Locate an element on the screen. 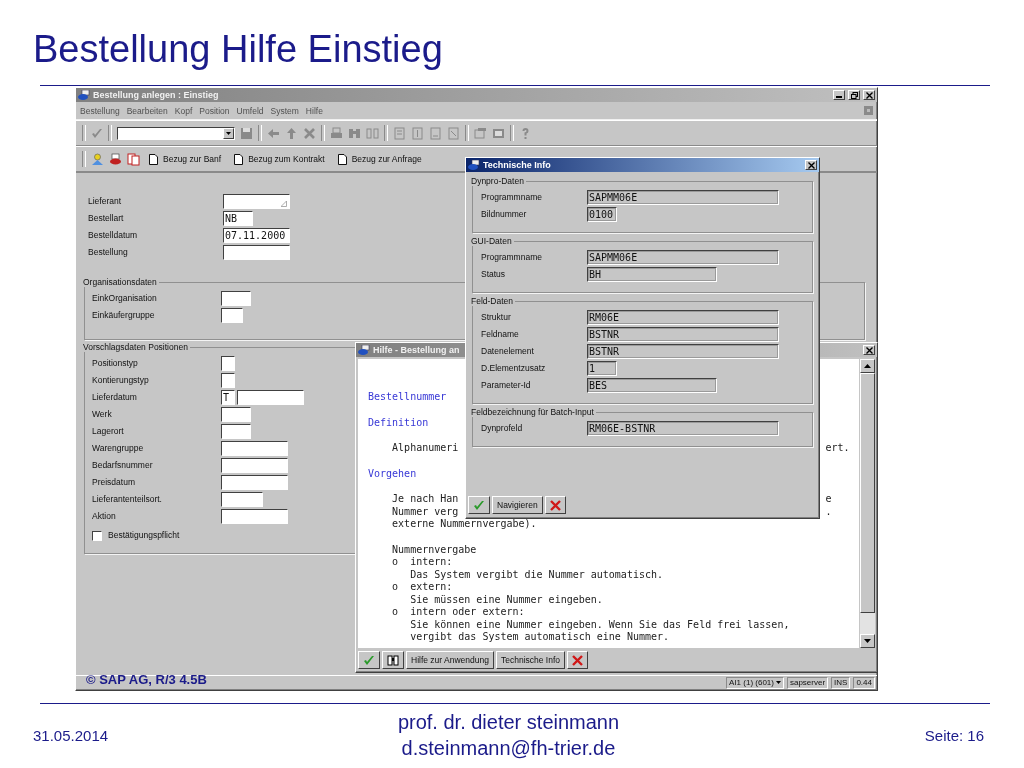 Image resolution: width=1024 pixels, height=768 pixels. toolbar-button: Bezug zur Banf is located at coordinates (185, 159).